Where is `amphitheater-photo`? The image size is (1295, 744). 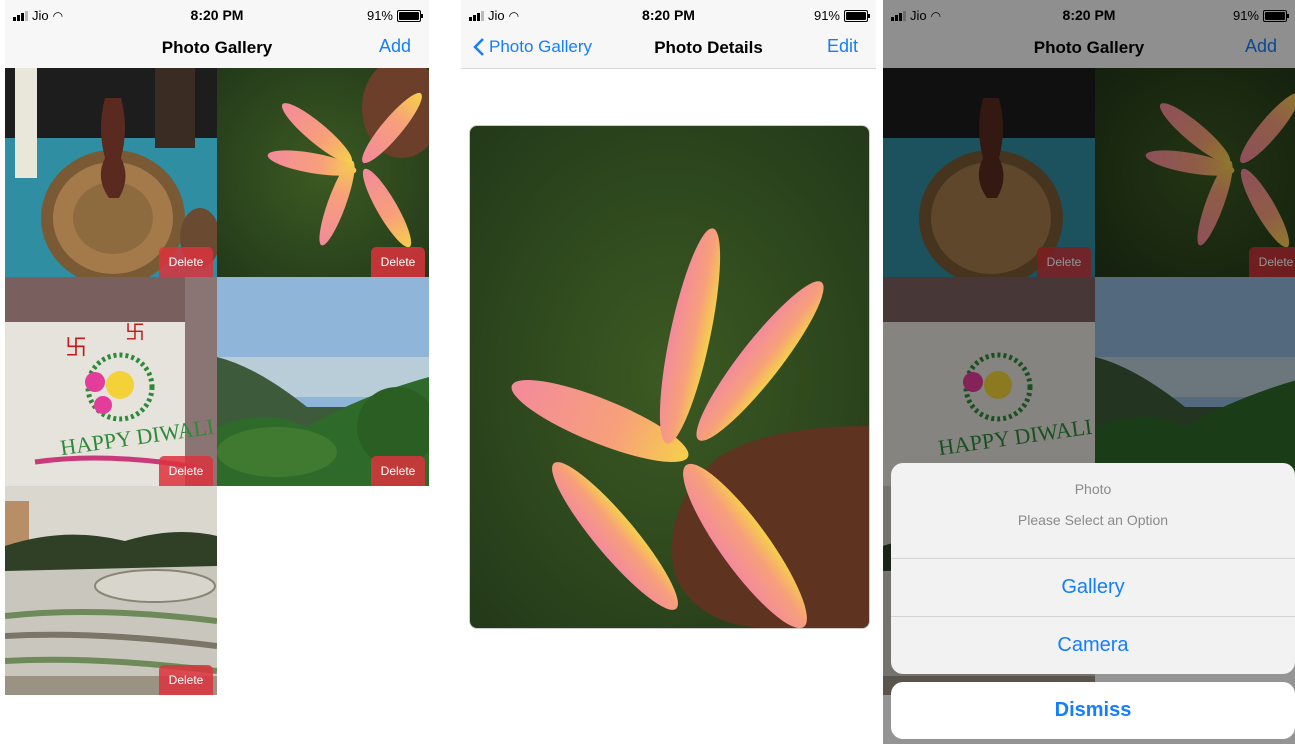
amphitheater-photo is located at coordinates (111, 590).